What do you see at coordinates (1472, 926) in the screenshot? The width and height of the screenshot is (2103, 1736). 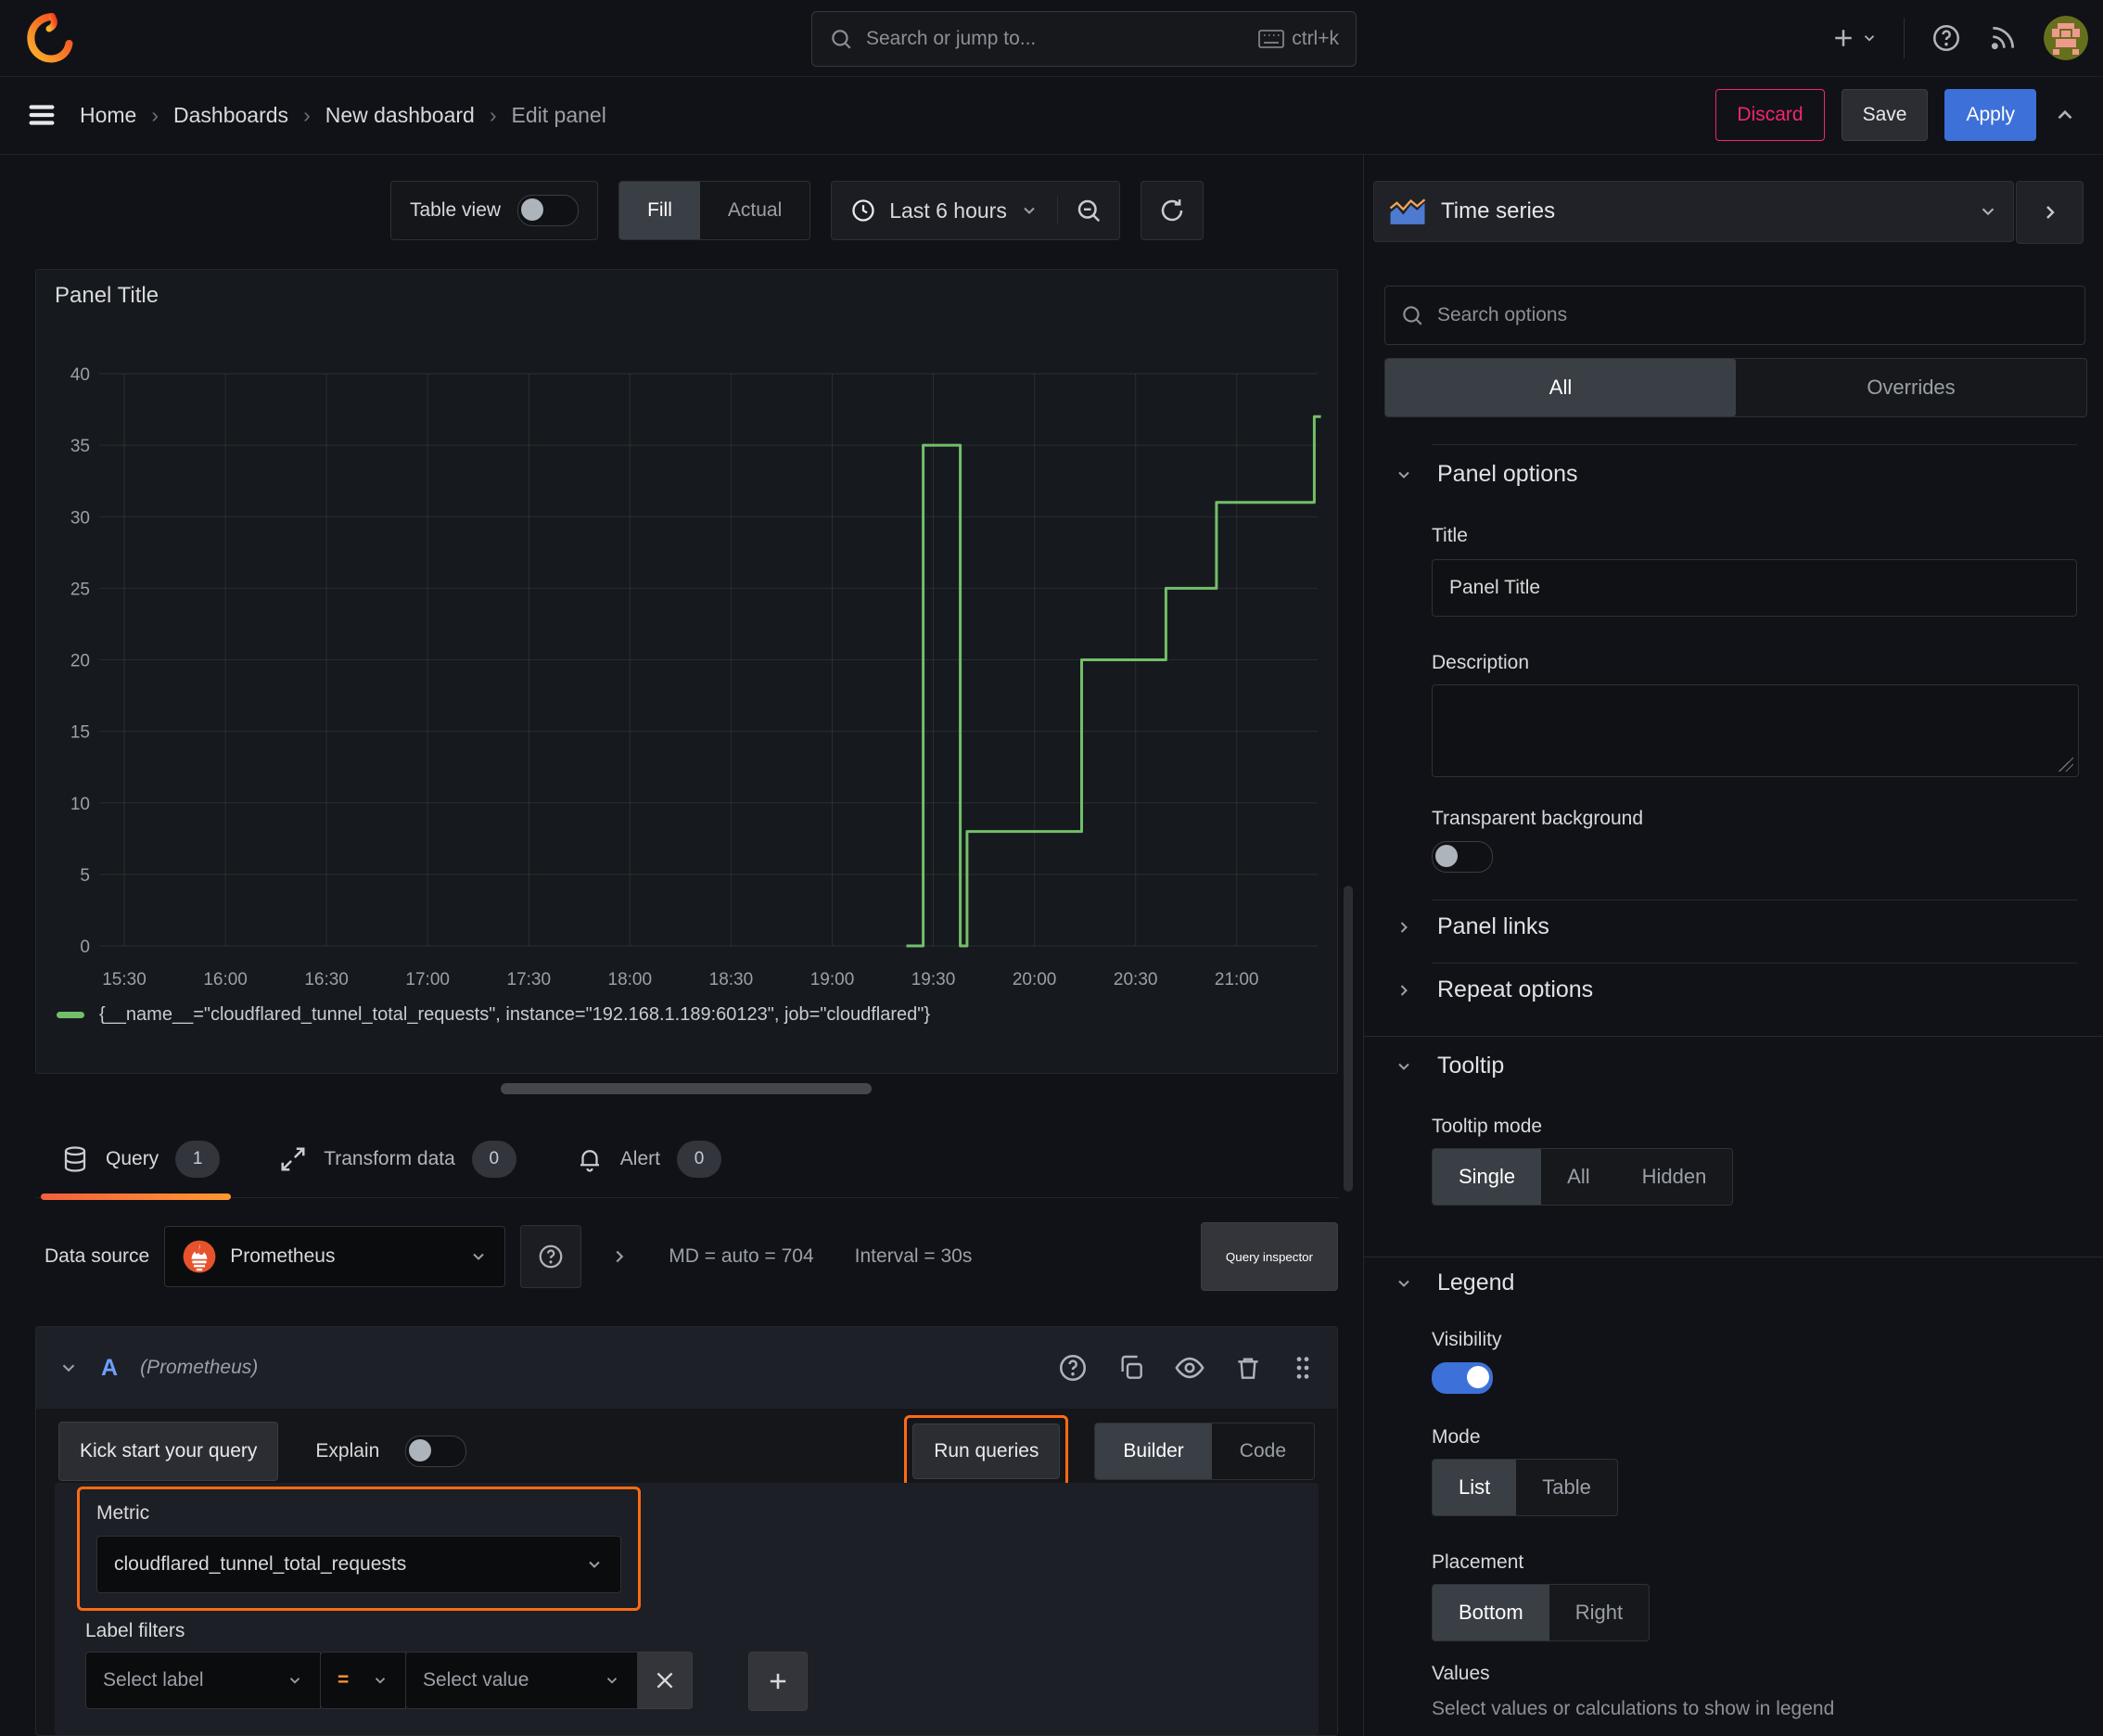 I see `panel-links-header: Panel links` at bounding box center [1472, 926].